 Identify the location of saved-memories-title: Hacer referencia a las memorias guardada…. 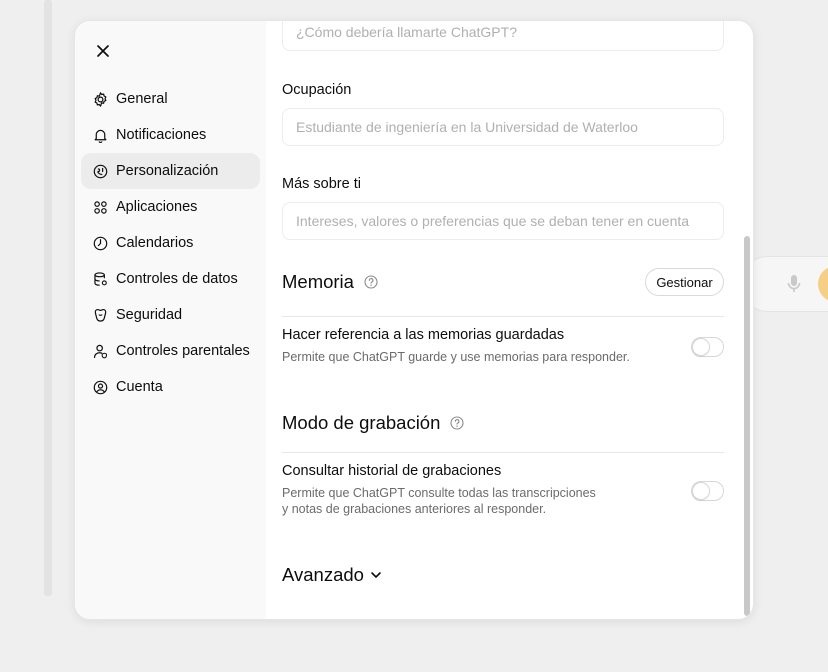
(423, 335).